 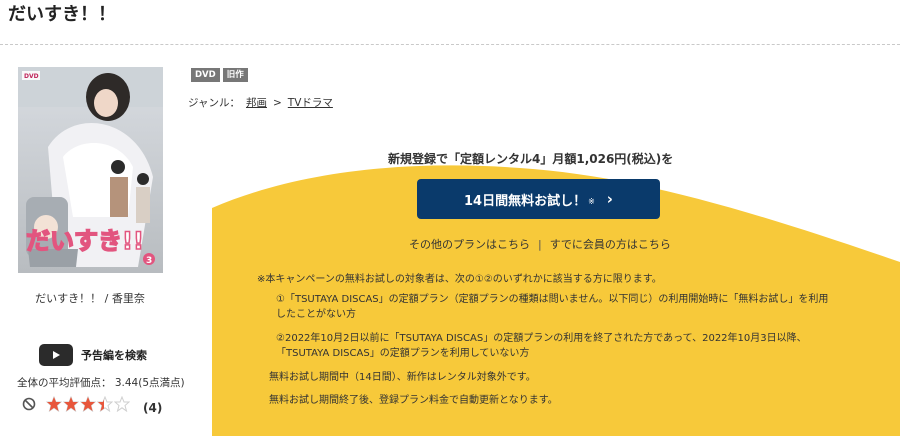 What do you see at coordinates (525, 201) in the screenshot?
I see `free-trial-label: 14日間無料お試し！` at bounding box center [525, 201].